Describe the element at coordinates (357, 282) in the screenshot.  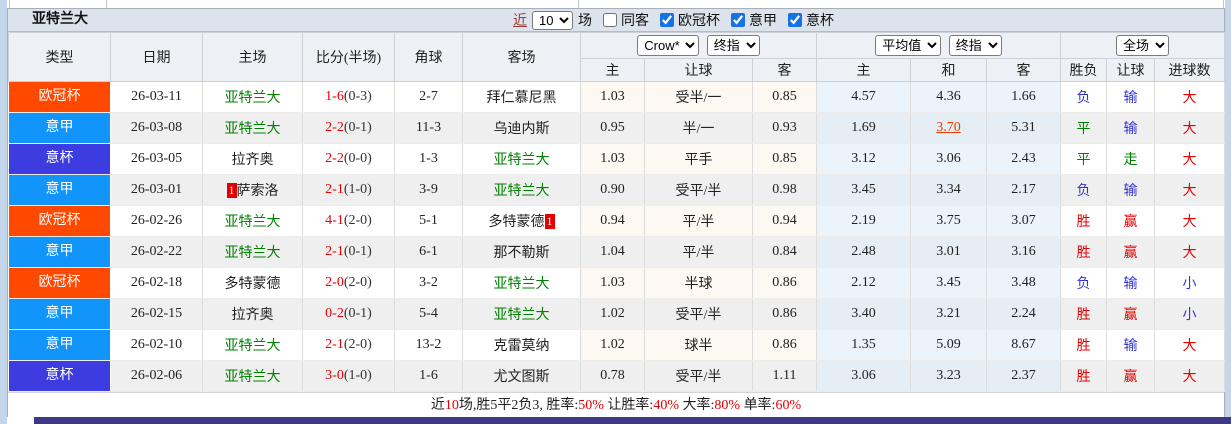
I see `half-time-score: (2-0)` at that location.